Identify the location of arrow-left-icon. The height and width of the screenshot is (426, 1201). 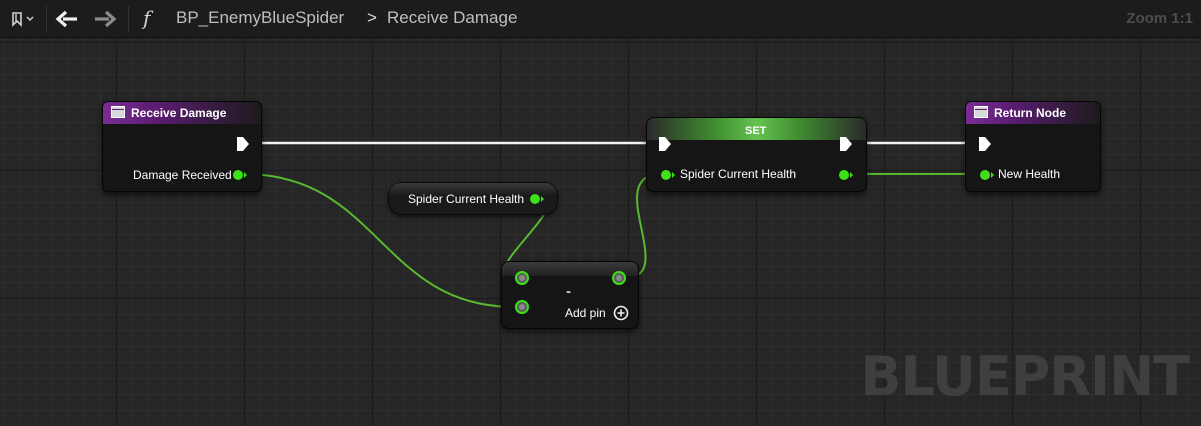
(66, 19).